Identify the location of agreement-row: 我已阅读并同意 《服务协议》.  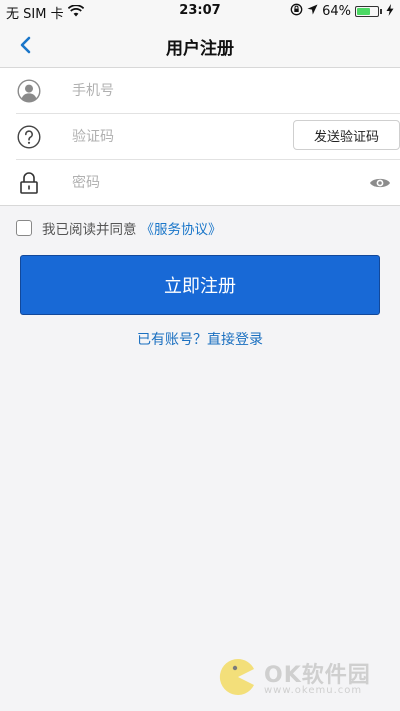
(119, 228).